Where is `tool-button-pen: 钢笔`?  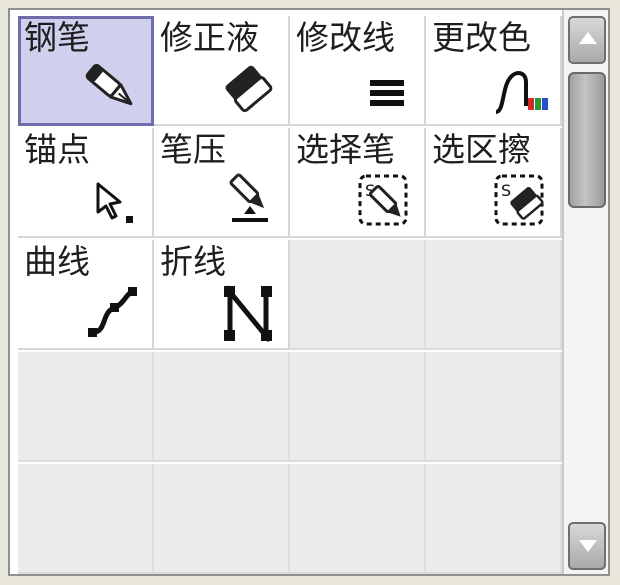
tool-button-pen: 钢笔 is located at coordinates (86, 71).